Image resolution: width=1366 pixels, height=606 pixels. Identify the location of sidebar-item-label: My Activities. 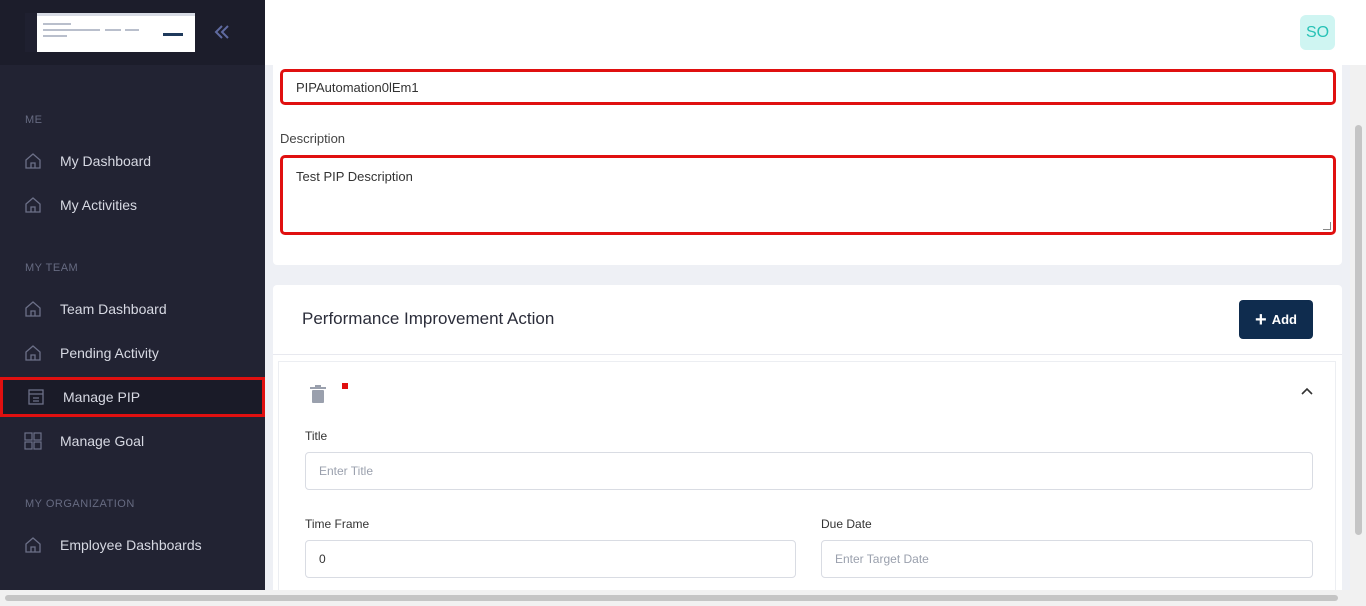
(99, 205).